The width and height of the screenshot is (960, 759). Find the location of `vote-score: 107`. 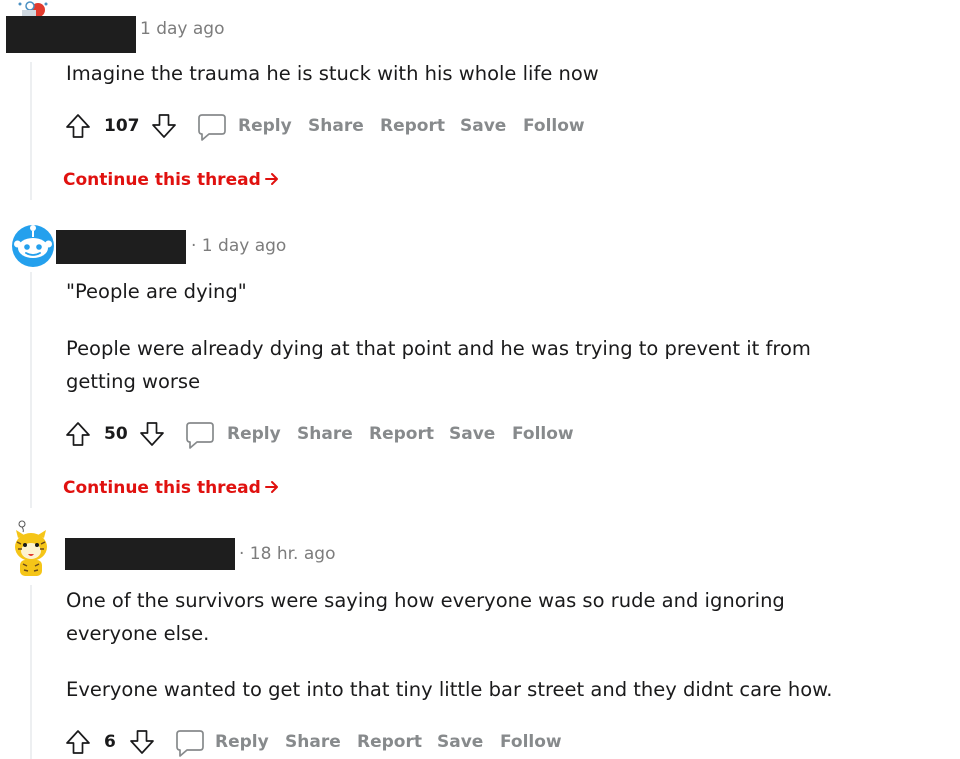

vote-score: 107 is located at coordinates (122, 126).